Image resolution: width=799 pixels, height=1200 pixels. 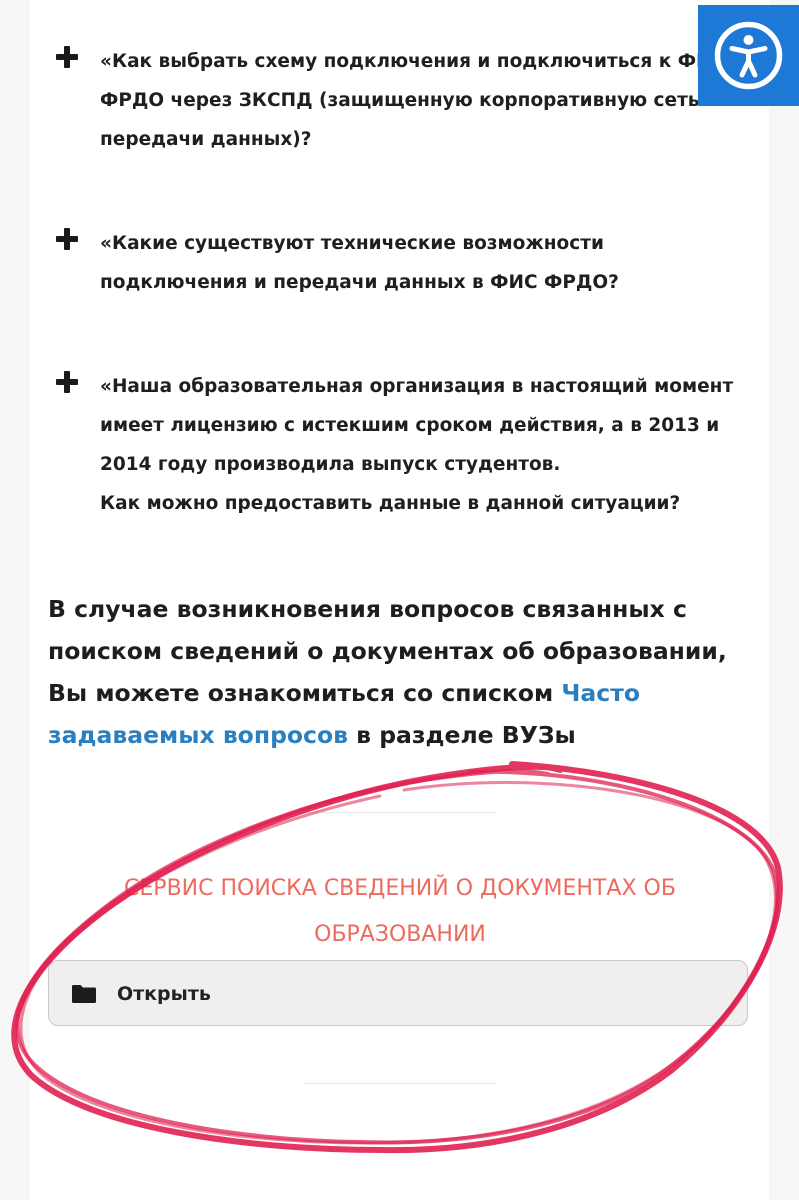 I want to click on folder-icon, so click(x=84, y=994).